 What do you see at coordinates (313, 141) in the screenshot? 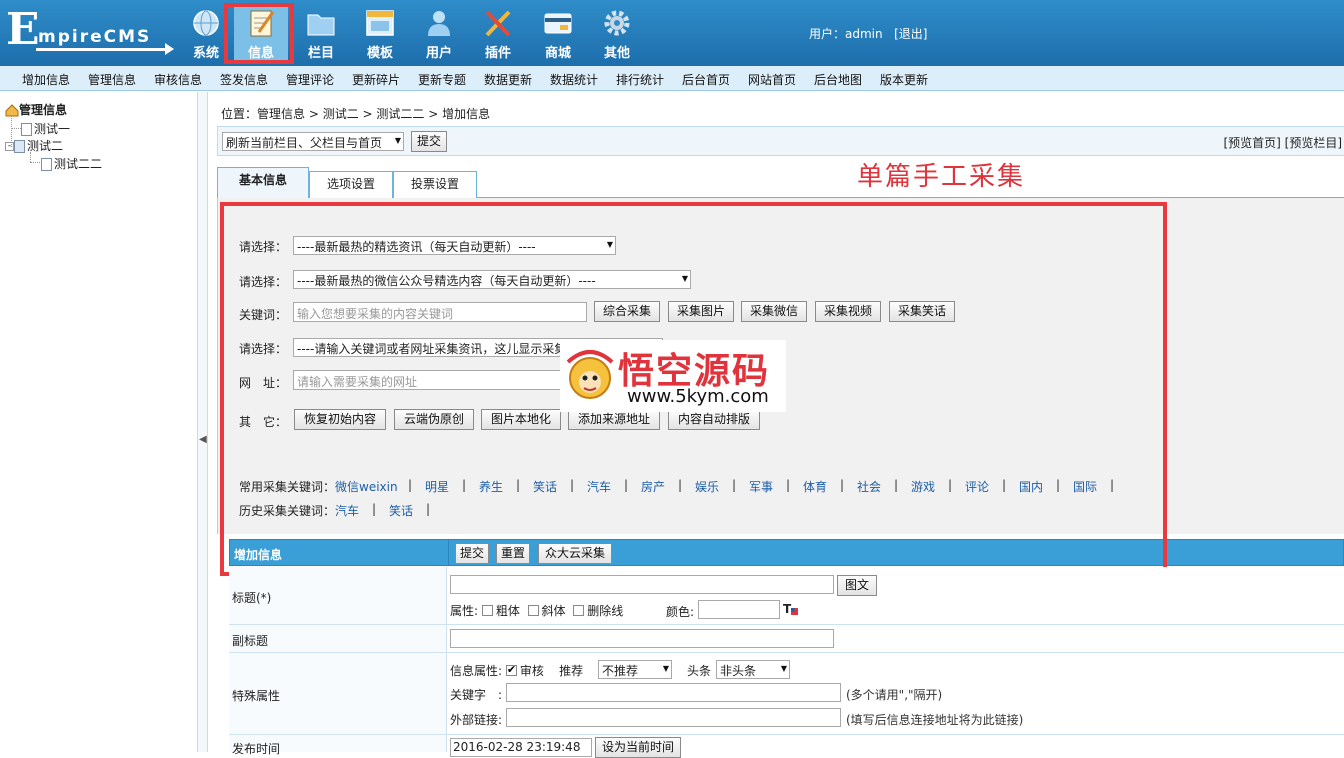
I see `refresh-select: 刷新当前栏目、父栏目与首页` at bounding box center [313, 141].